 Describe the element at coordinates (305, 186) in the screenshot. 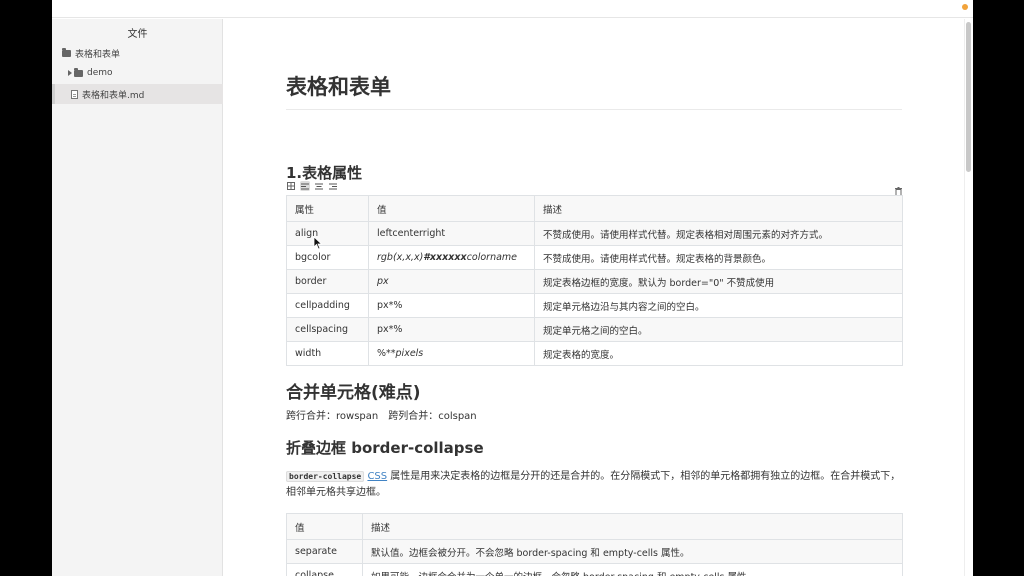

I see `align-left-icon` at that location.